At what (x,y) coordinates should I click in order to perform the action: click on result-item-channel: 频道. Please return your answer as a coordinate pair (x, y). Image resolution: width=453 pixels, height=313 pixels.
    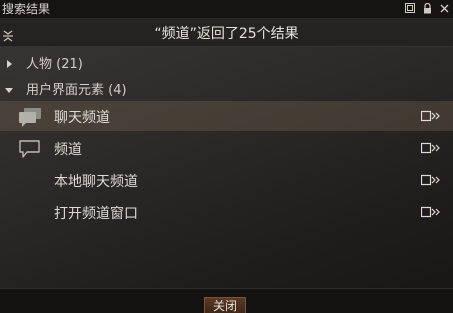
    Looking at the image, I should click on (226, 148).